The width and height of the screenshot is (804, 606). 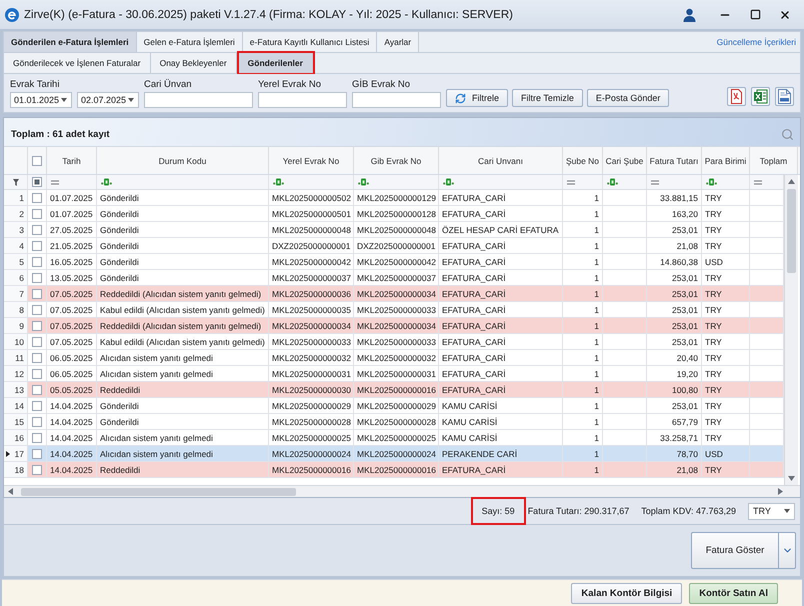 I want to click on row-number: 14, so click(x=19, y=405).